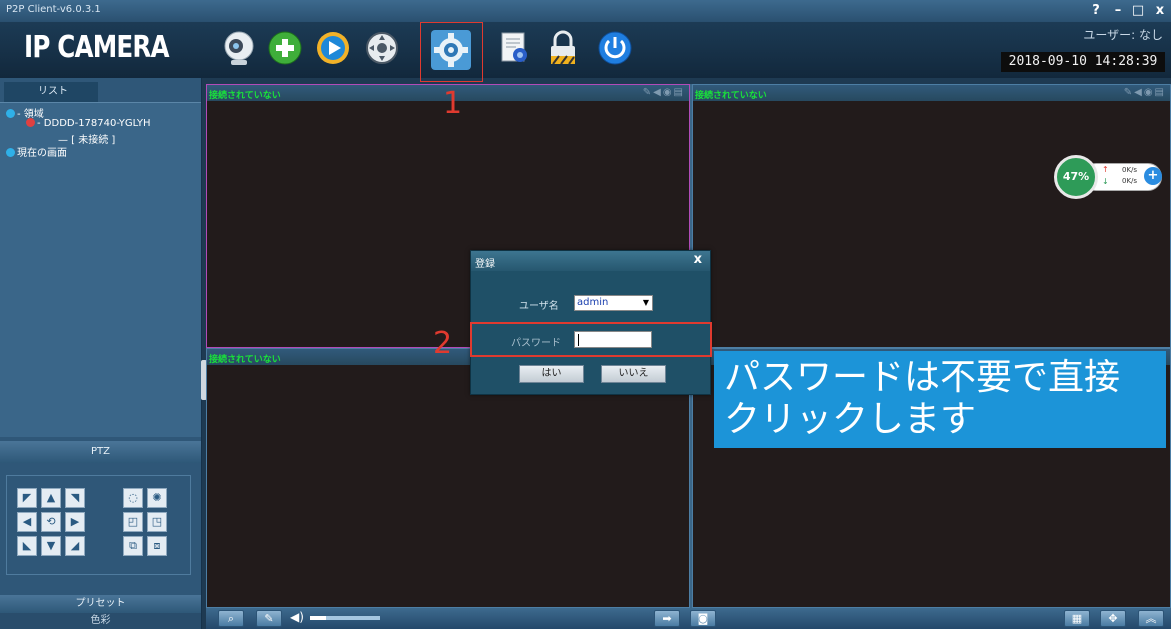  Describe the element at coordinates (667, 618) in the screenshot. I see `record-icon: ➡` at that location.